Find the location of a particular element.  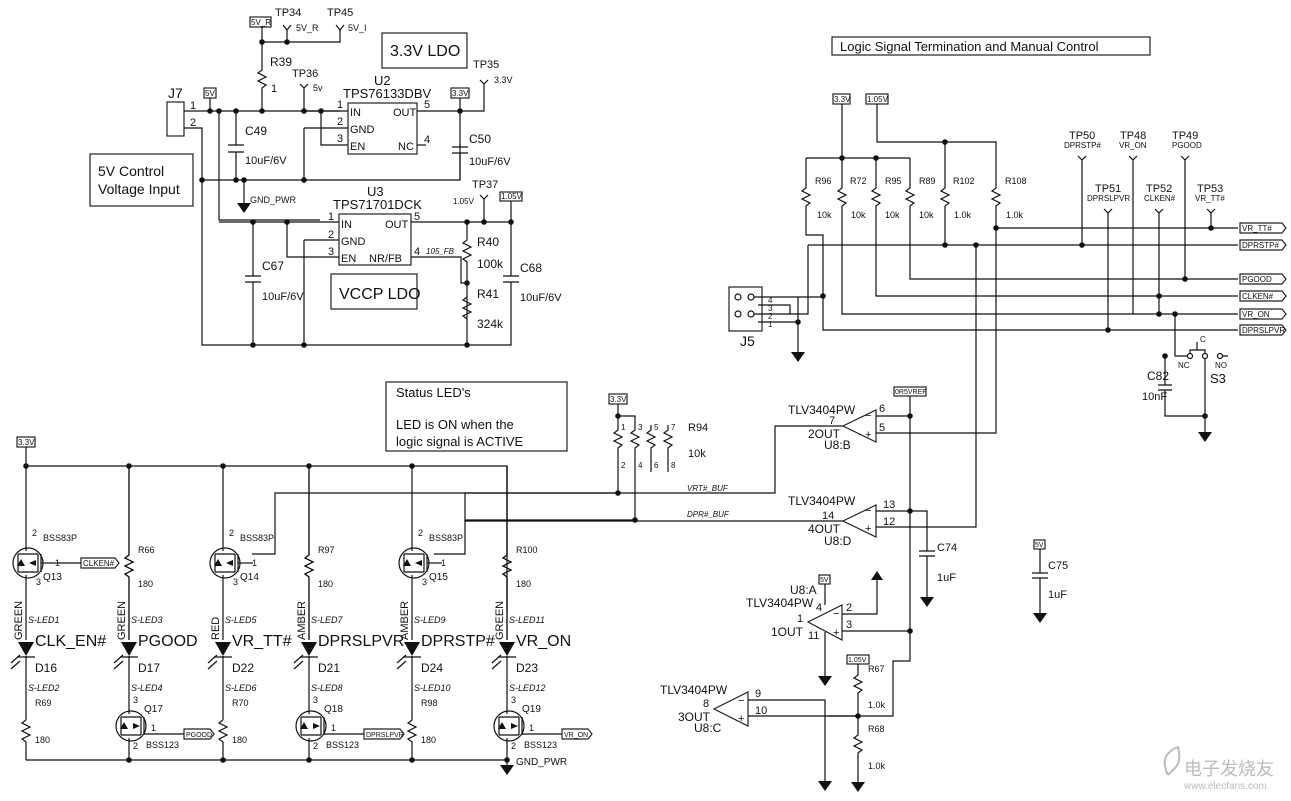

u8a-out-label: 1OUT is located at coordinates (787, 632).